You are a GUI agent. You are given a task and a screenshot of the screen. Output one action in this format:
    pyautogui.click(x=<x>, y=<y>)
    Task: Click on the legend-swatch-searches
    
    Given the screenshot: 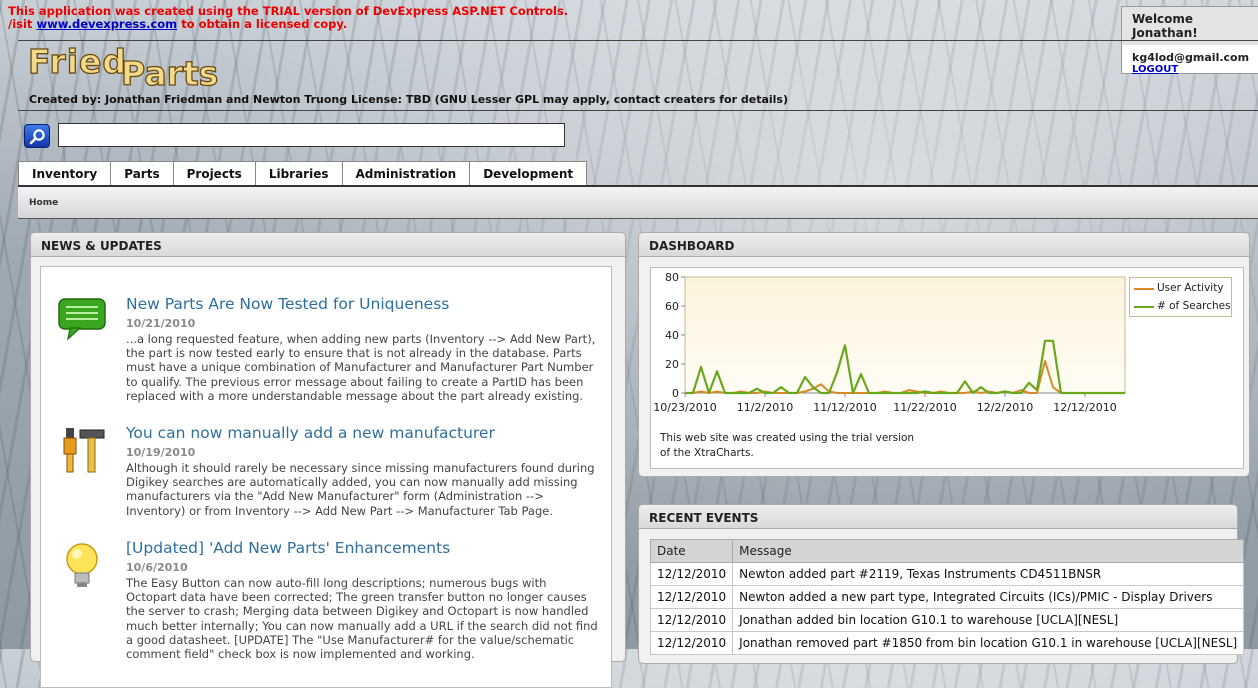 What is the action you would take?
    pyautogui.click(x=1144, y=307)
    